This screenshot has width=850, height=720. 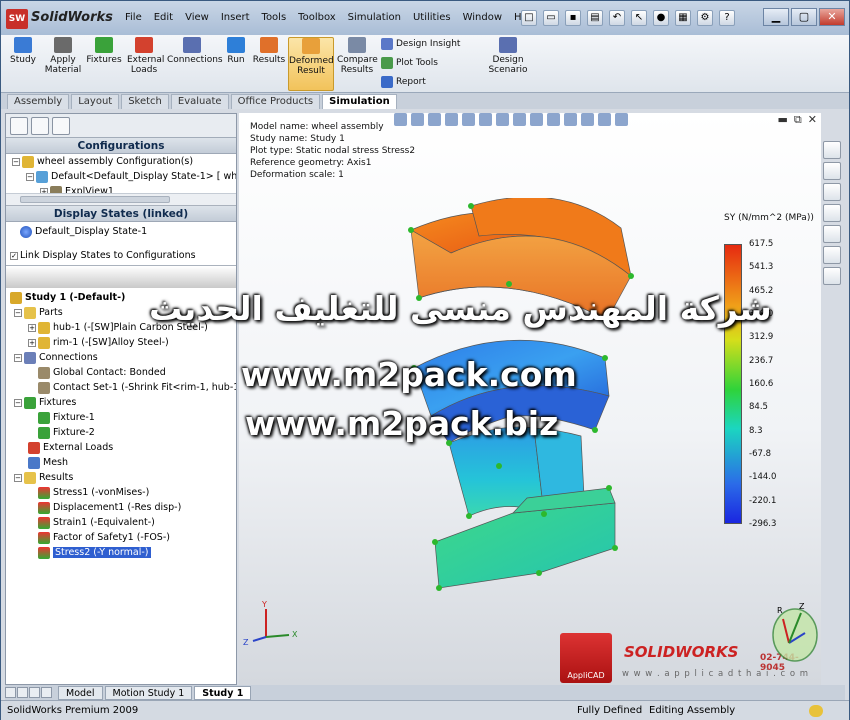 I want to click on rebuild-status-icon, so click(x=816, y=711).